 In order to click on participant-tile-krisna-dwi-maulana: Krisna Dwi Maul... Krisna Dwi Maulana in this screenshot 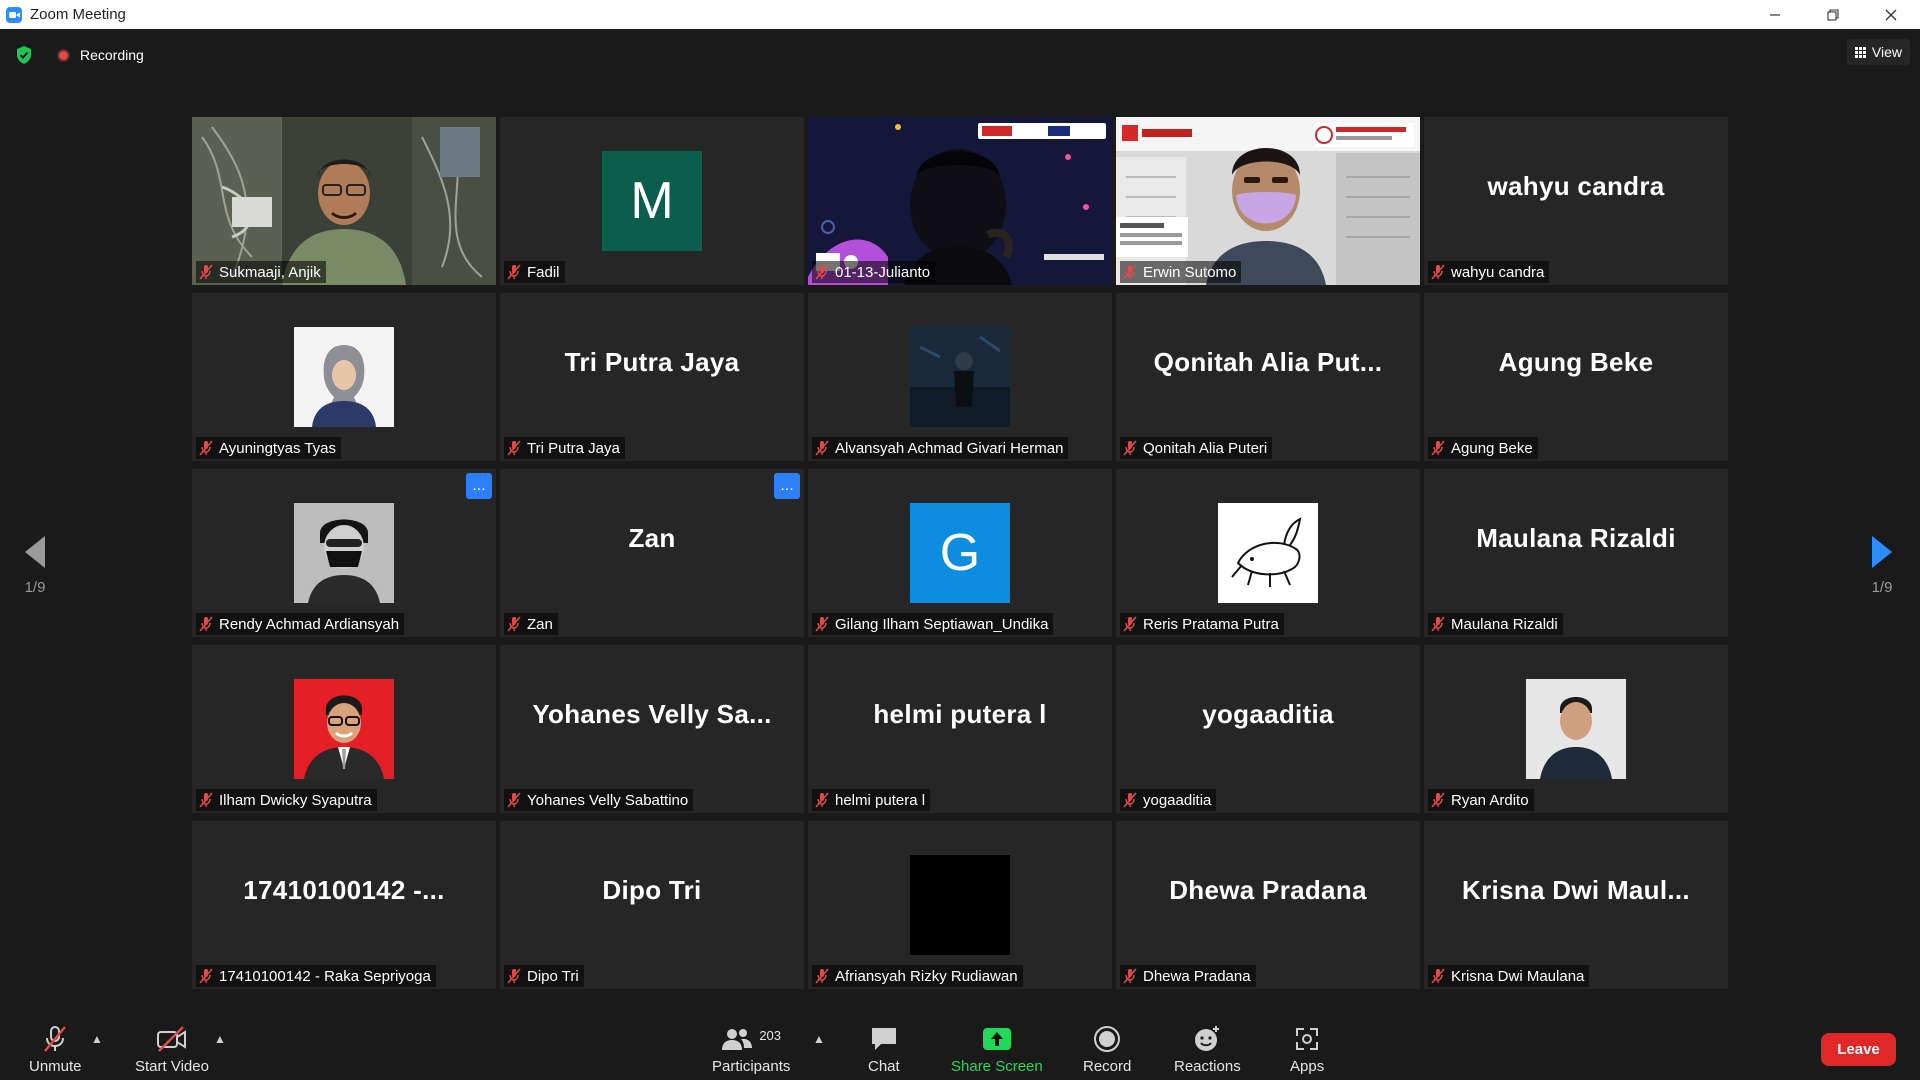, I will do `click(1576, 905)`.